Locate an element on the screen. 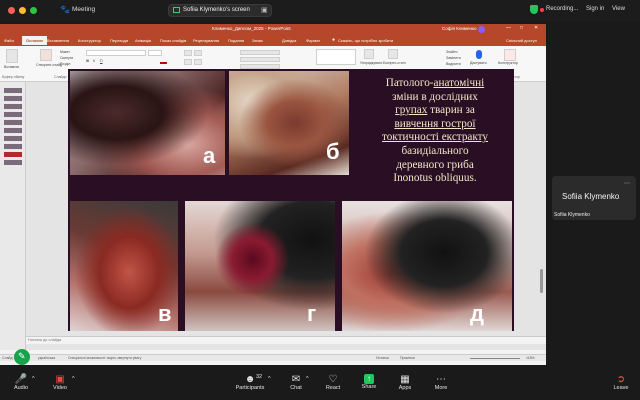 The height and width of the screenshot is (400, 640). minimize-share-icon: ▣ is located at coordinates (264, 10).